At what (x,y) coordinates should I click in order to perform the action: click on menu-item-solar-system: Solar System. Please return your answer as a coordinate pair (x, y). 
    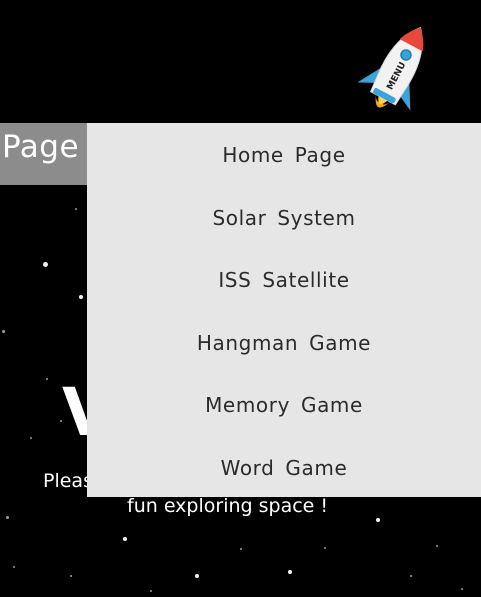
    Looking at the image, I should click on (284, 218).